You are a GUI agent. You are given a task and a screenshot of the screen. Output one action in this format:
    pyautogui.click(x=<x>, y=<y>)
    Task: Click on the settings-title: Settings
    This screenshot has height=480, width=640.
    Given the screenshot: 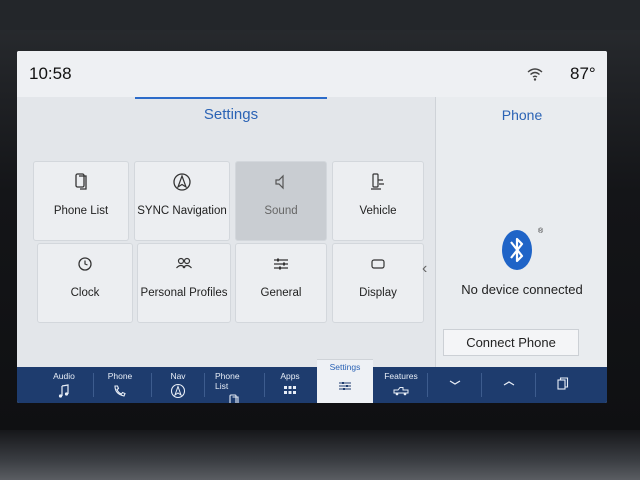 What is the action you would take?
    pyautogui.click(x=231, y=113)
    